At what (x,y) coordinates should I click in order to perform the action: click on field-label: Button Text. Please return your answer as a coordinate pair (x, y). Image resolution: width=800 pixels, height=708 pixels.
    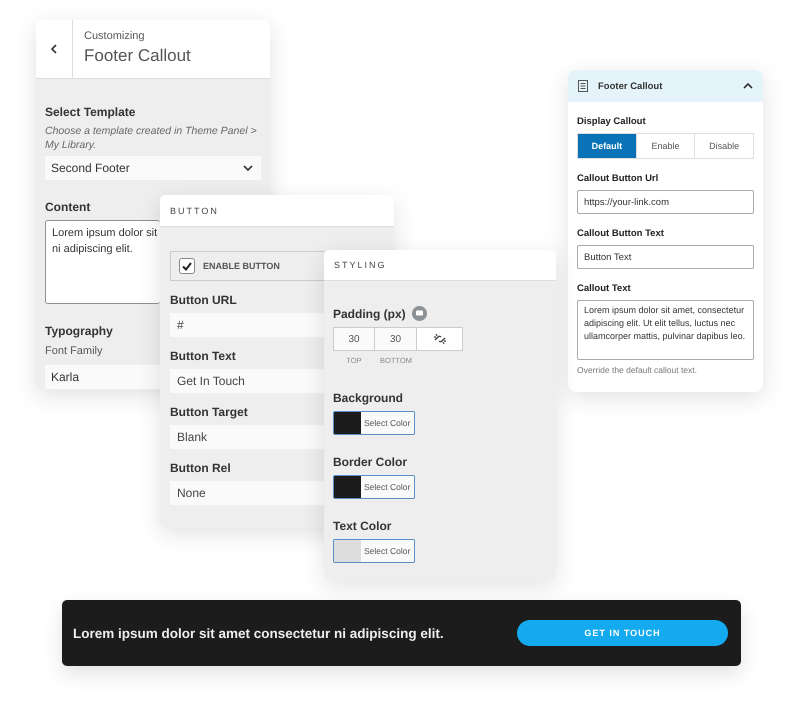
    Looking at the image, I should click on (203, 356).